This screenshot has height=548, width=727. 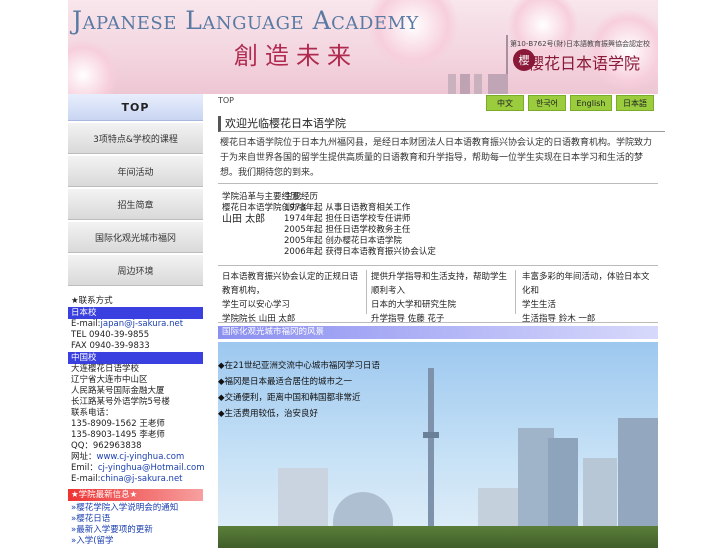 I want to click on news-link: »最新入学要项的更新, so click(x=112, y=530).